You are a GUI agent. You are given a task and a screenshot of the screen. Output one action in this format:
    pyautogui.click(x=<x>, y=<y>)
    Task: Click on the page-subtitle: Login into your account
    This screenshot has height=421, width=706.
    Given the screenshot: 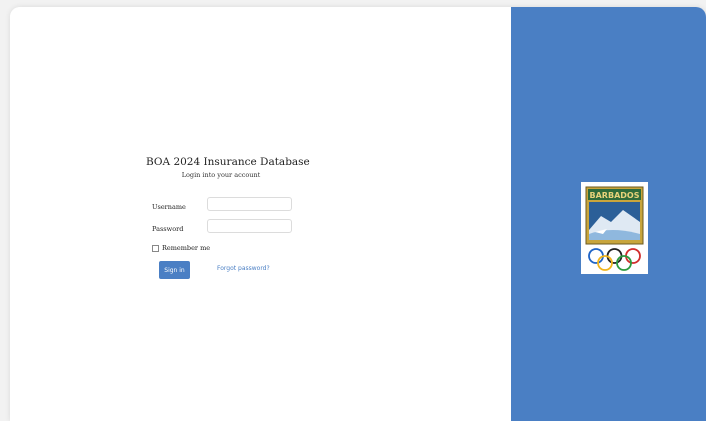 What is the action you would take?
    pyautogui.click(x=221, y=175)
    